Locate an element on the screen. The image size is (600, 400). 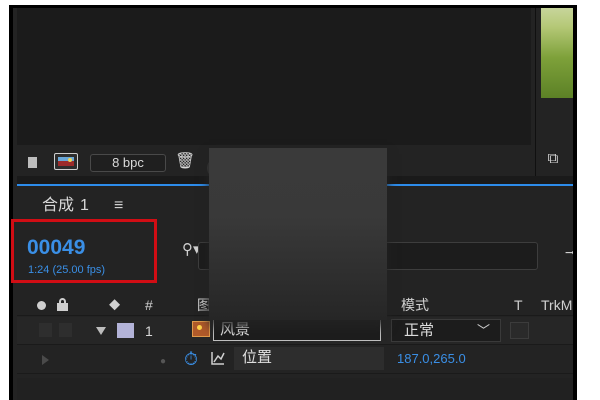
property-value: 187.0,265.0 is located at coordinates (431, 359).